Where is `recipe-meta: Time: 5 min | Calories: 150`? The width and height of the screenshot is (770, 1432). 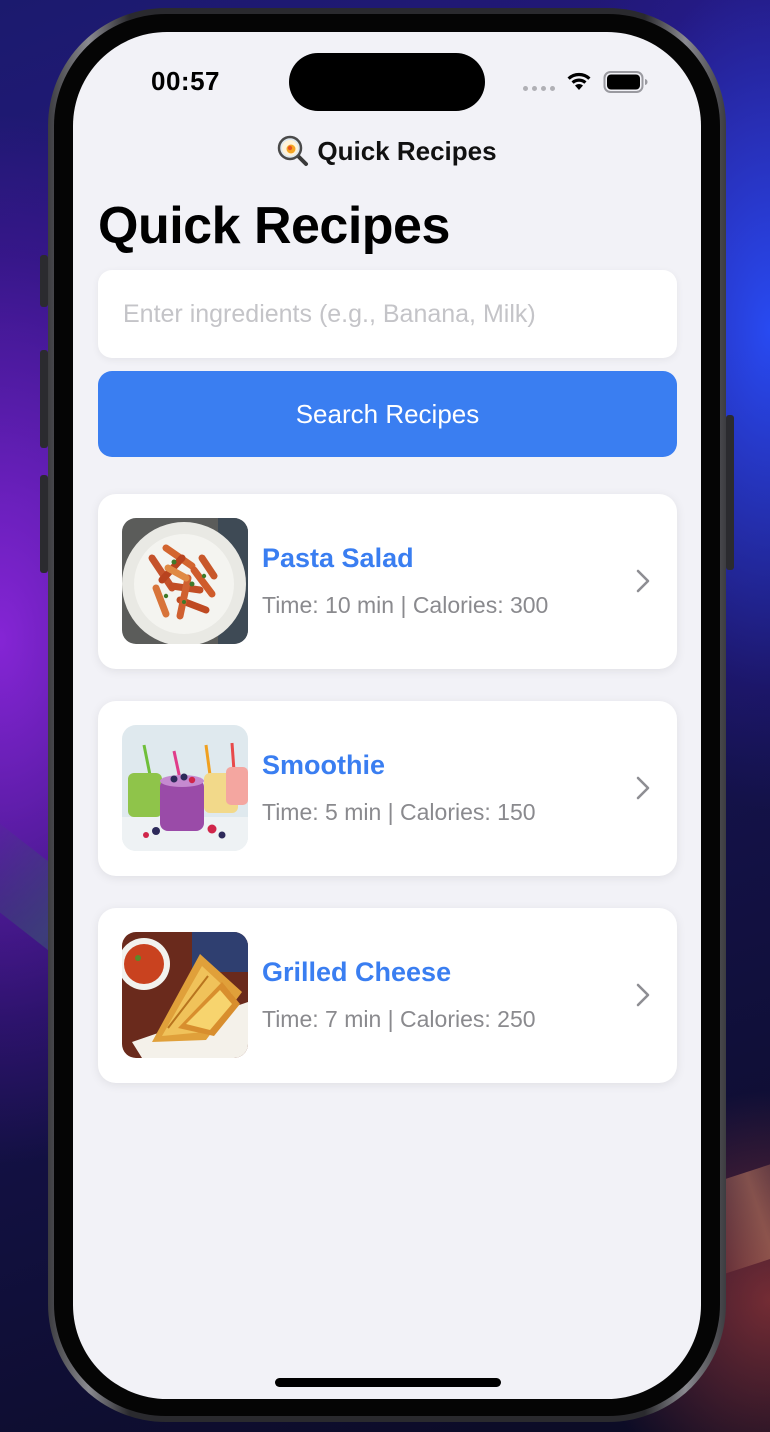
recipe-meta: Time: 5 min | Calories: 150 is located at coordinates (399, 812).